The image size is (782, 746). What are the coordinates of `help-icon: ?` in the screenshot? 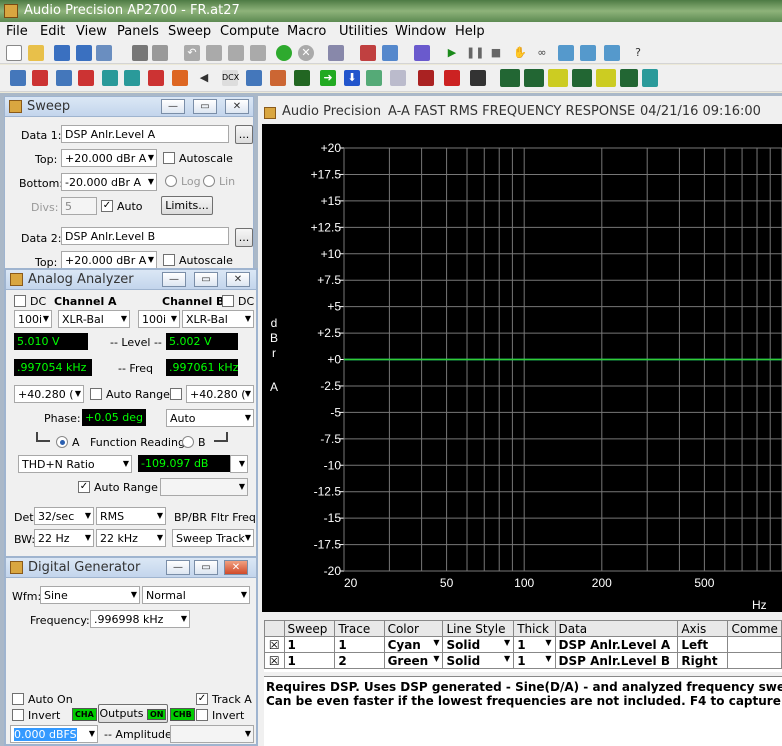 It's located at (638, 53).